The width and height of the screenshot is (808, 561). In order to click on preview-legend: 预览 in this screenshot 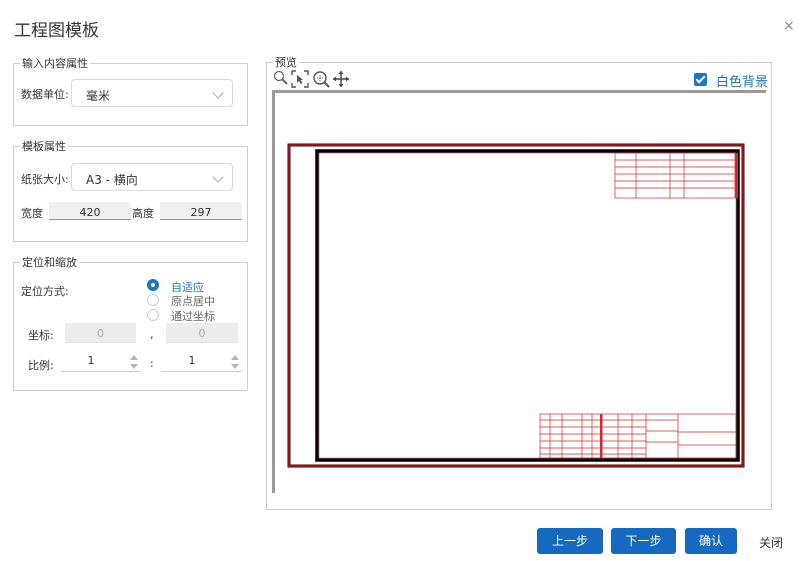, I will do `click(286, 62)`.